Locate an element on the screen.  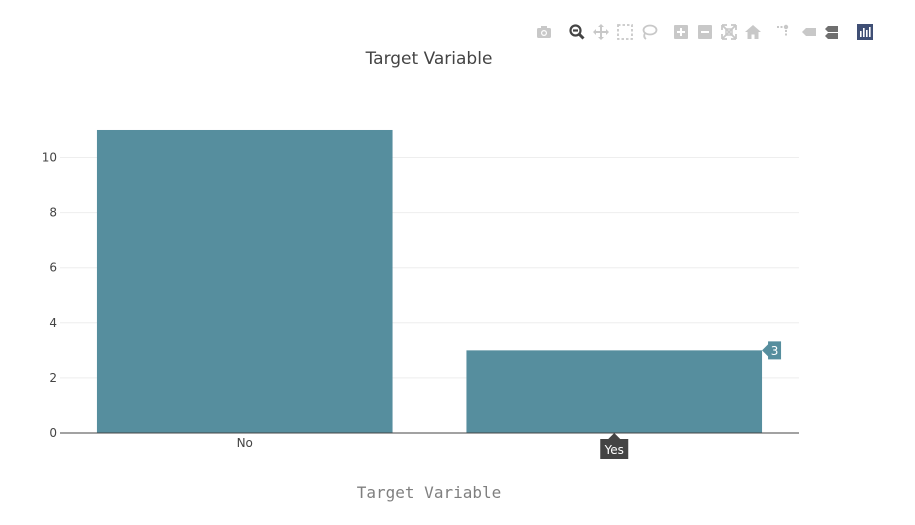
y-tick-label: 0 is located at coordinates (53, 433).